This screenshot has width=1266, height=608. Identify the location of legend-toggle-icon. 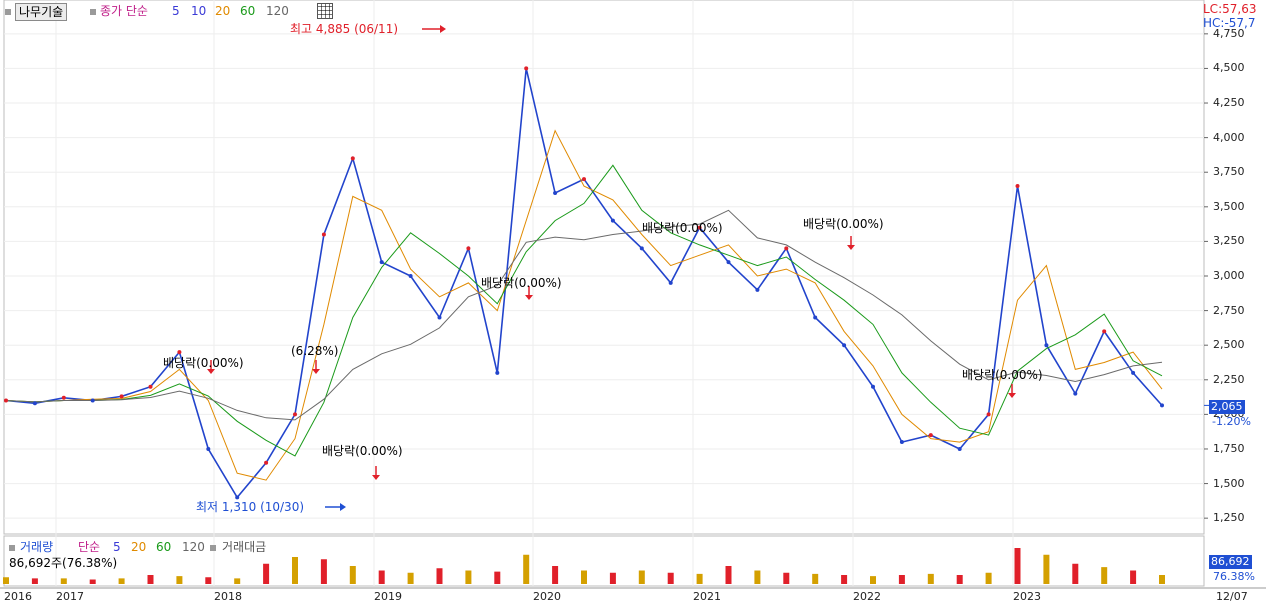
(8, 12).